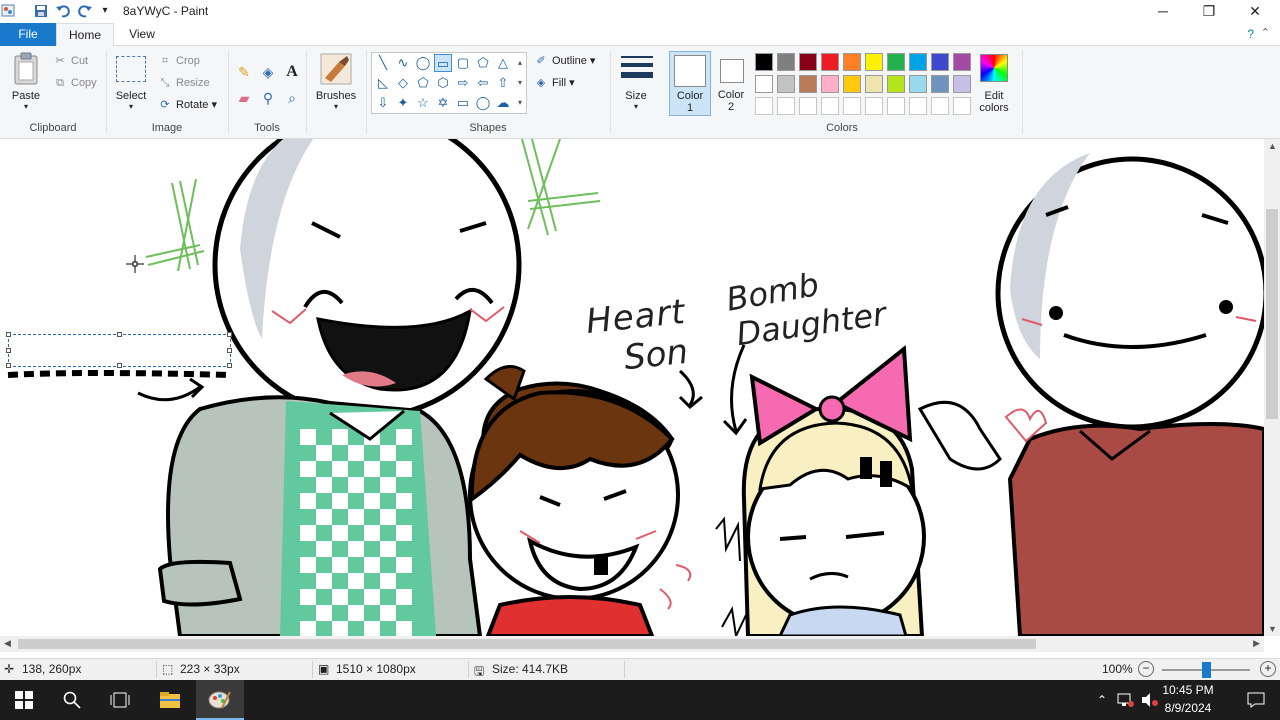 This screenshot has height=720, width=1280. I want to click on size-dropdown-icon: ▾, so click(636, 106).